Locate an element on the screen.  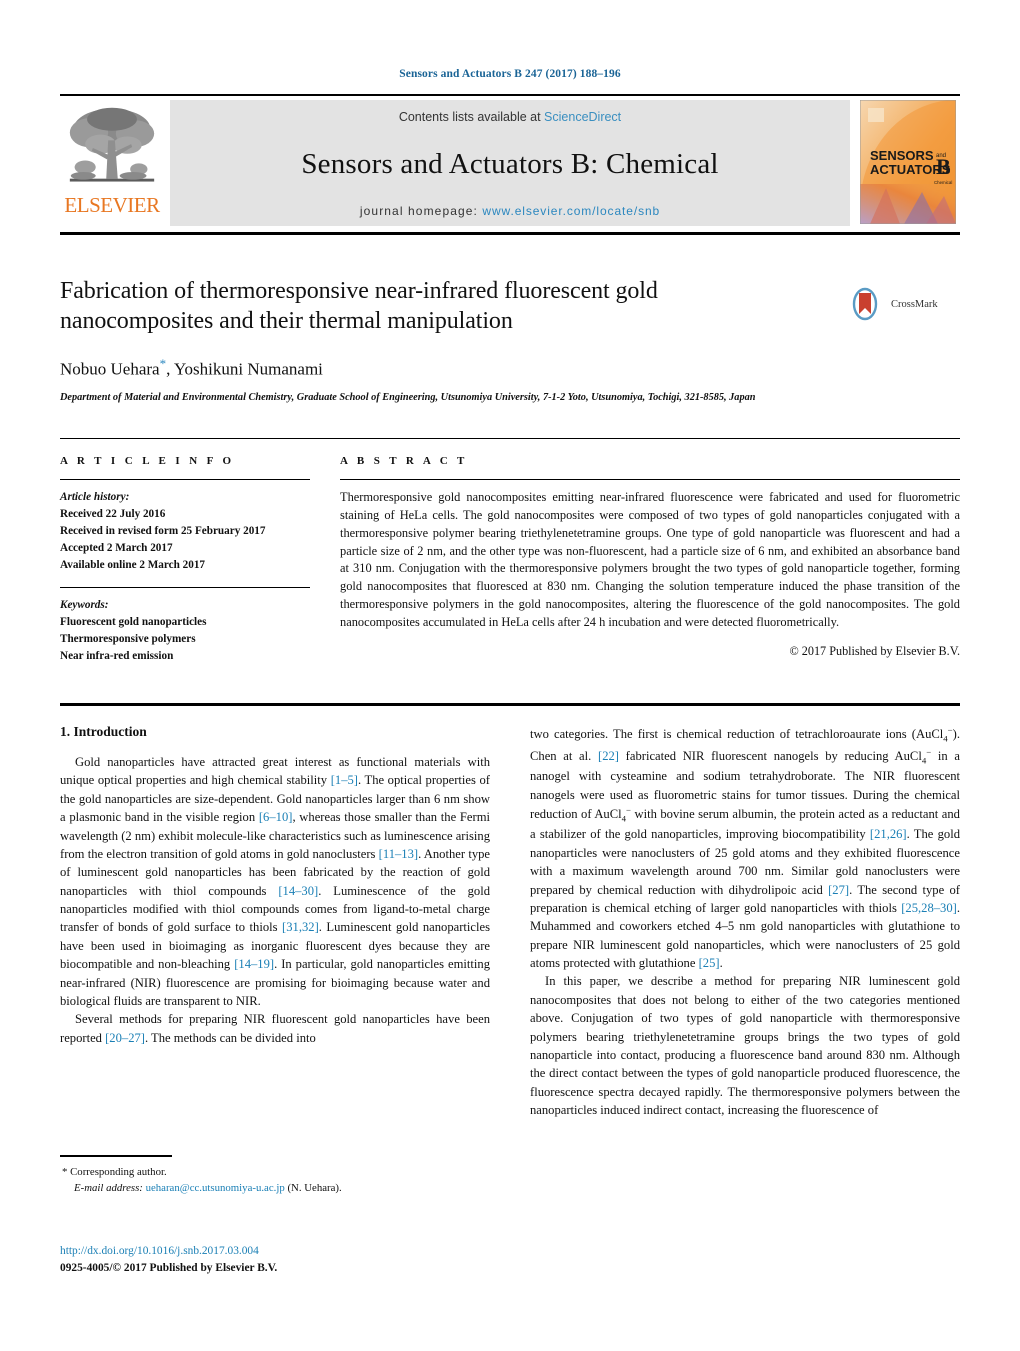
keywords-divider is located at coordinates (185, 588).